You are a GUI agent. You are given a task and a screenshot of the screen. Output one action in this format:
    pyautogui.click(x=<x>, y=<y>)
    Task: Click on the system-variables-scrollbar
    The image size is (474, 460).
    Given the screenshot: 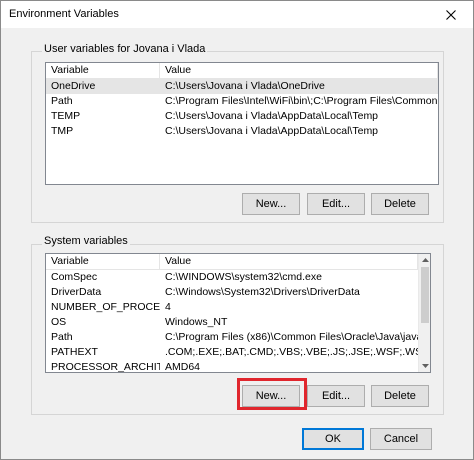 What is the action you would take?
    pyautogui.click(x=424, y=313)
    